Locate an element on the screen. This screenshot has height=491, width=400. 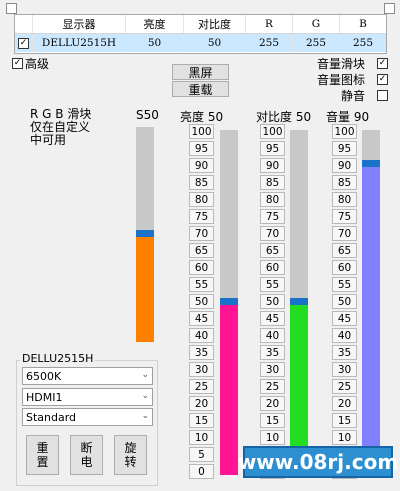
row-checkbox: ✓ is located at coordinates (24, 43).